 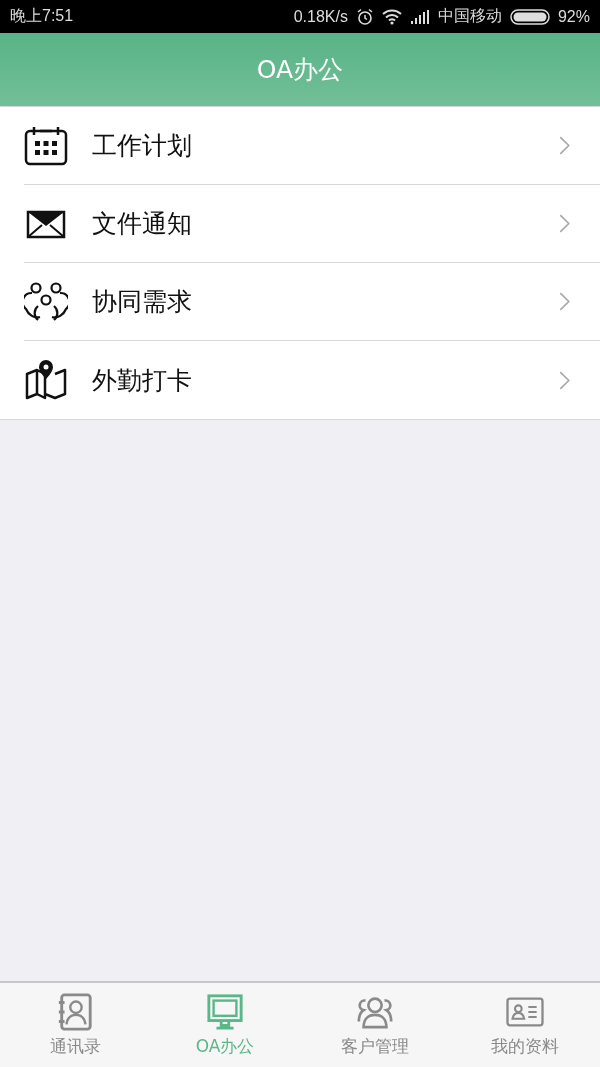 What do you see at coordinates (300, 70) in the screenshot?
I see `header-title: OA办公` at bounding box center [300, 70].